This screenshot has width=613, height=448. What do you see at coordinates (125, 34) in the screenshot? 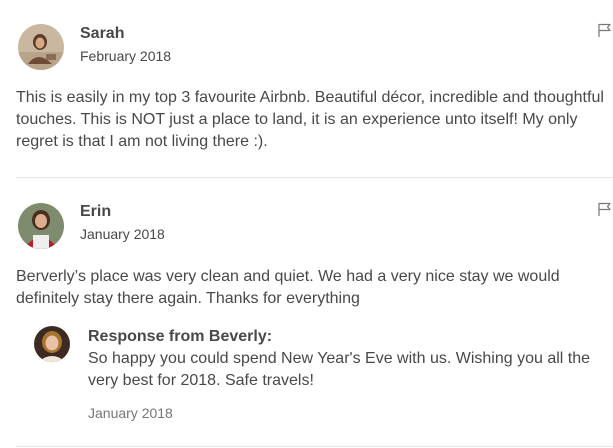
I see `reviewer-name: Sarah` at bounding box center [125, 34].